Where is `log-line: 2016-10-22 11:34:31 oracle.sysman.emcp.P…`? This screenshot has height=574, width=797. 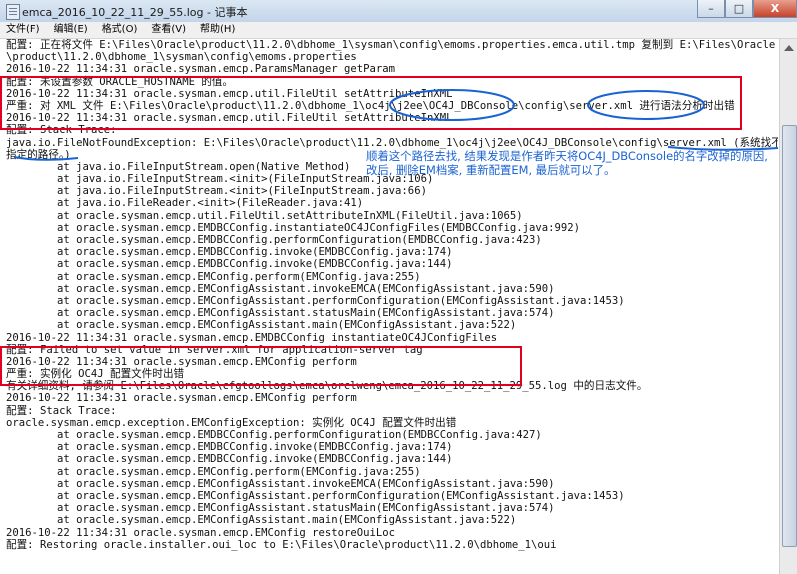
log-line: 2016-10-22 11:34:31 oracle.sysman.emcp.P… is located at coordinates (201, 69).